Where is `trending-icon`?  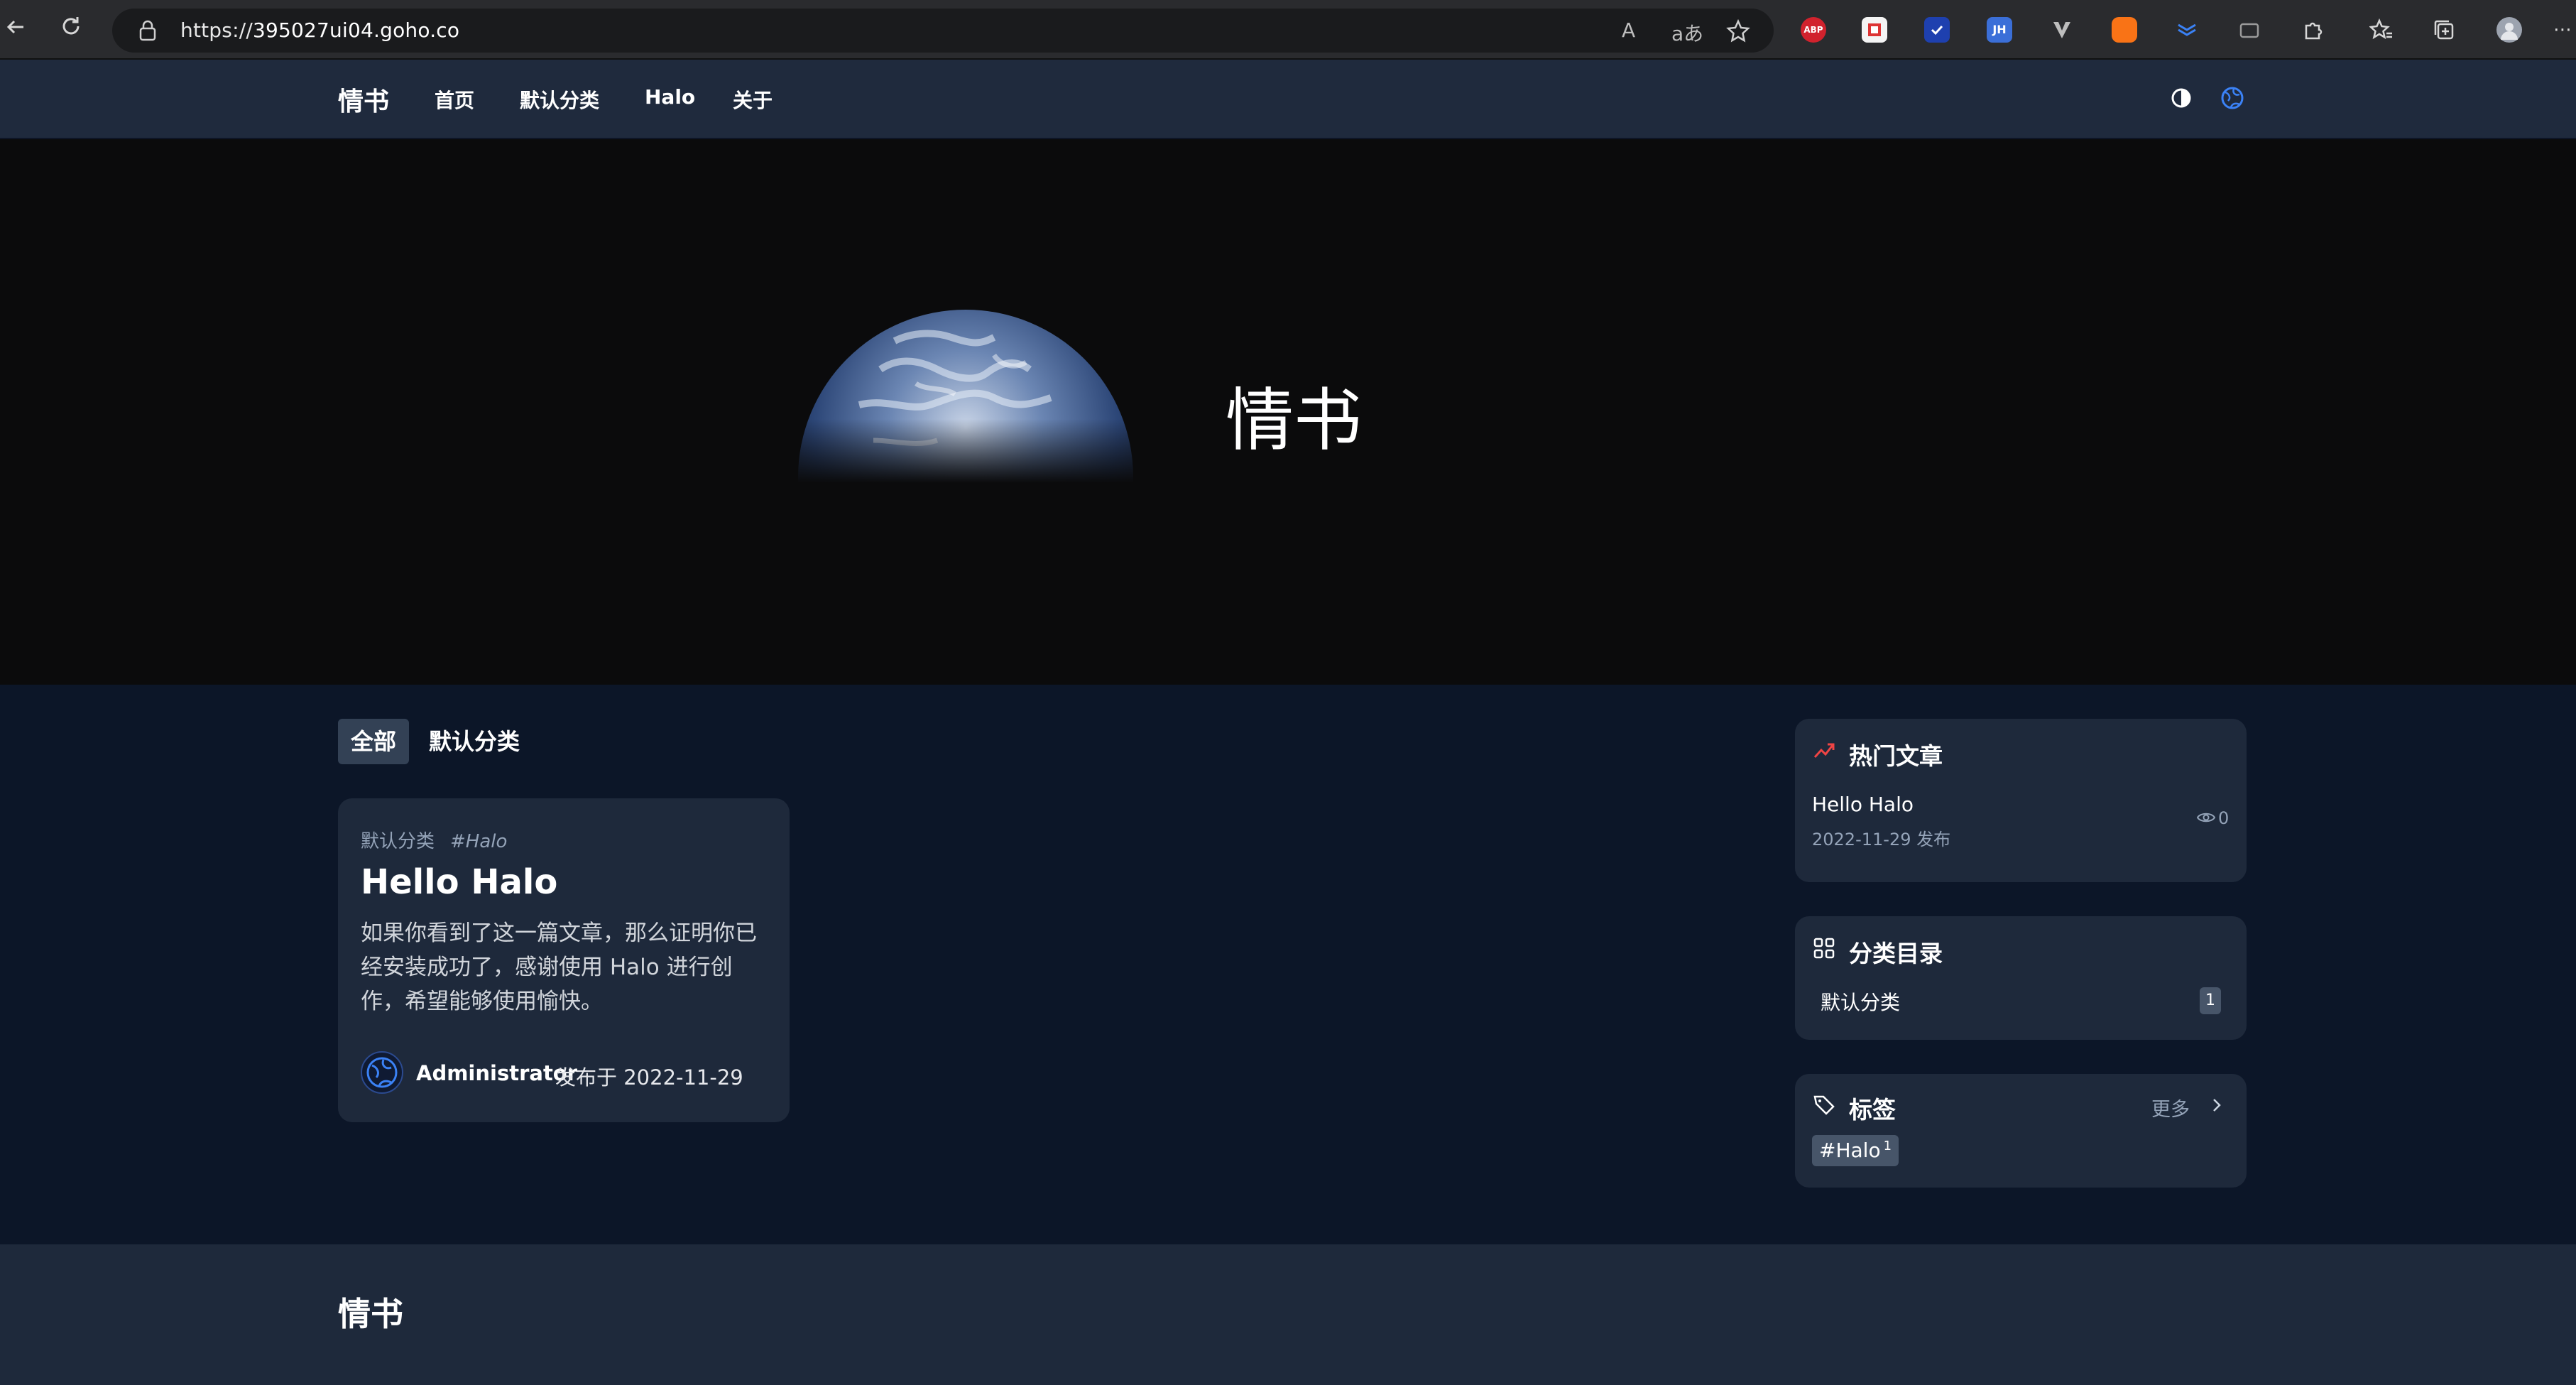
trending-icon is located at coordinates (1824, 751).